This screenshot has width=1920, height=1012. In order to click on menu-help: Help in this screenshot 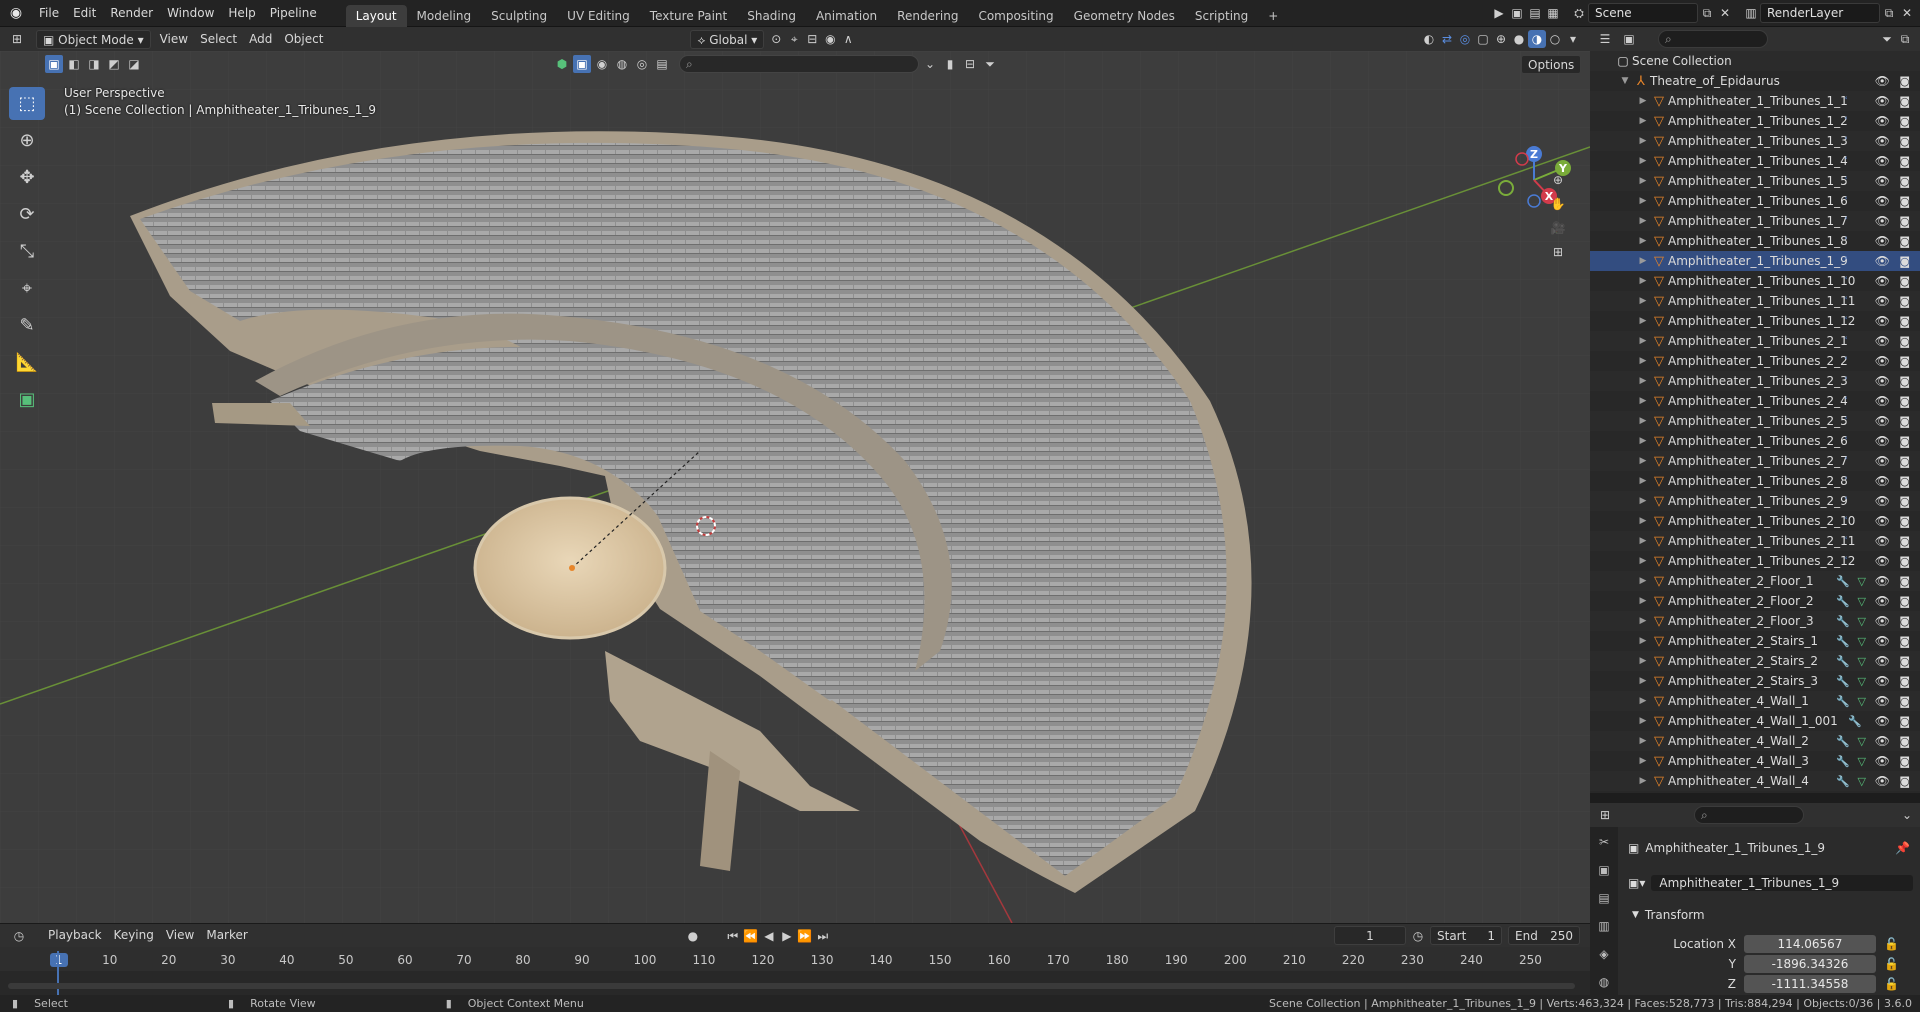, I will do `click(241, 13)`.